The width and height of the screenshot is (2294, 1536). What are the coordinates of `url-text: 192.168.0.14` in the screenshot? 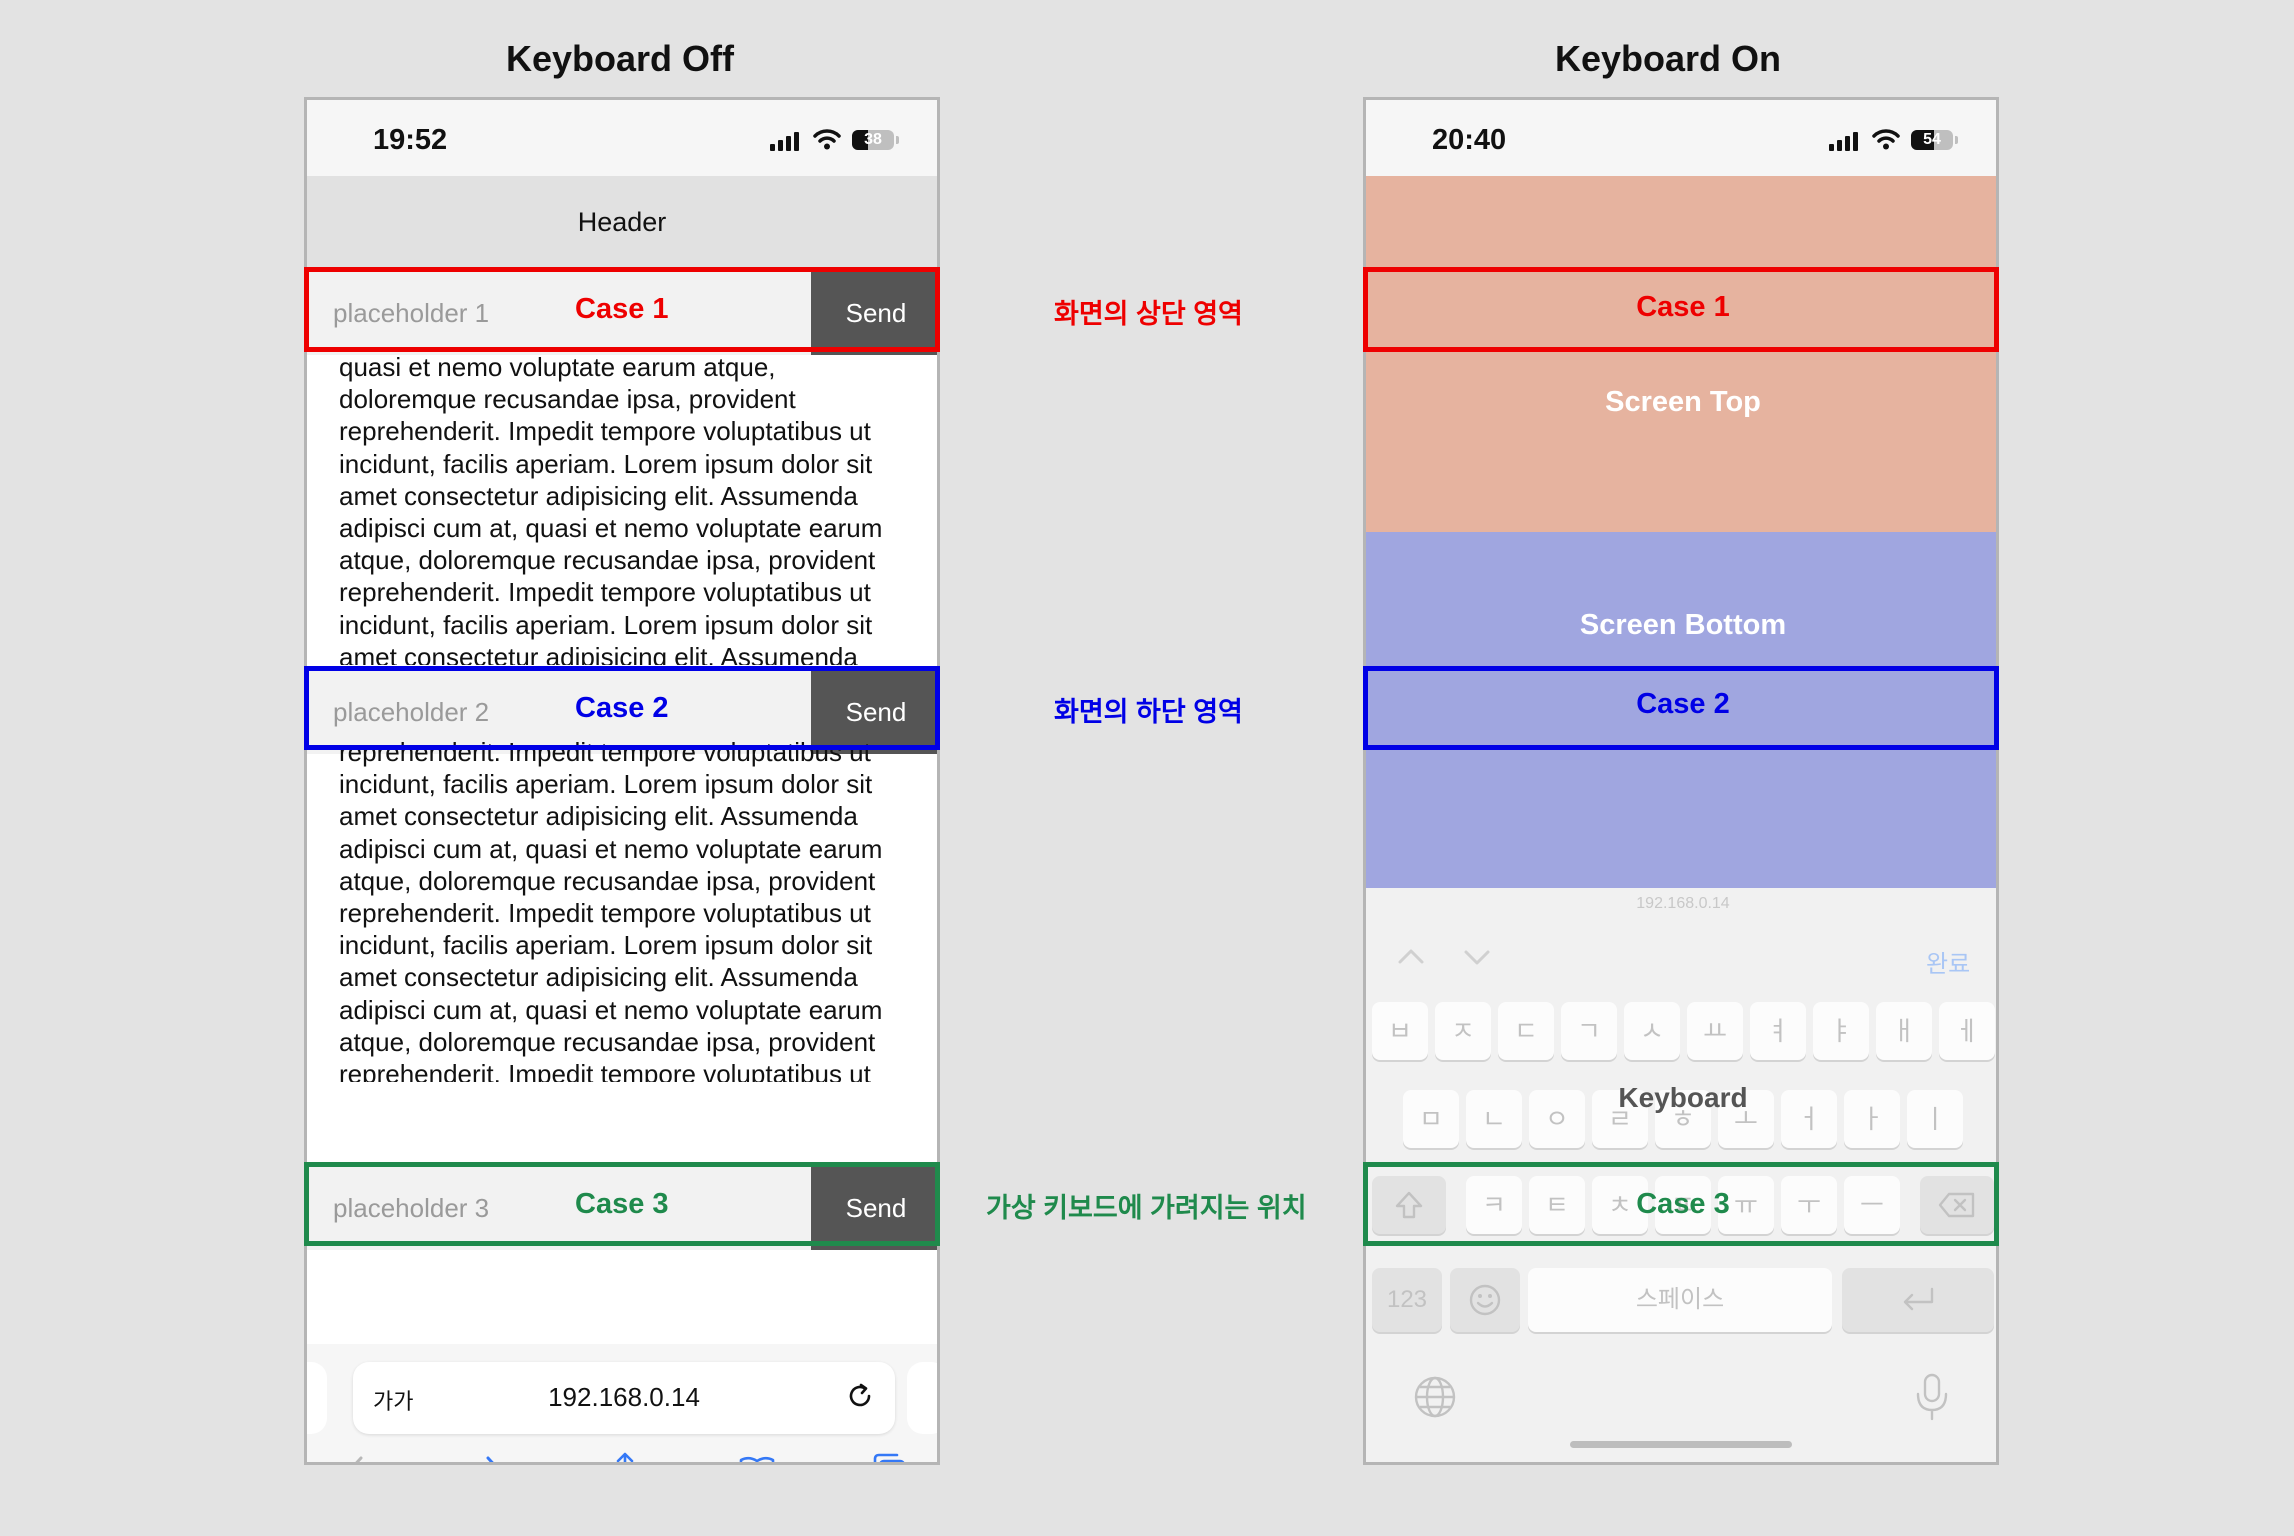 It's located at (624, 1397).